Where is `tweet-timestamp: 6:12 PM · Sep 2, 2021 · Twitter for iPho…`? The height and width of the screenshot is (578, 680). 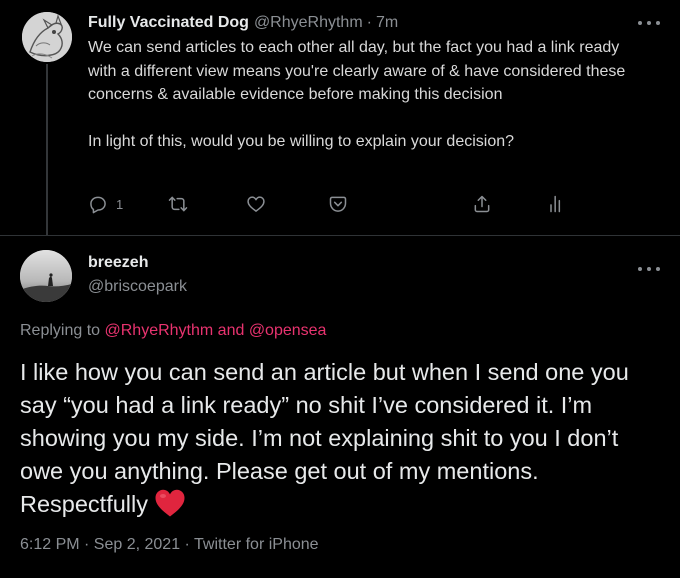
tweet-timestamp: 6:12 PM · Sep 2, 2021 · Twitter for iPho… is located at coordinates (169, 545).